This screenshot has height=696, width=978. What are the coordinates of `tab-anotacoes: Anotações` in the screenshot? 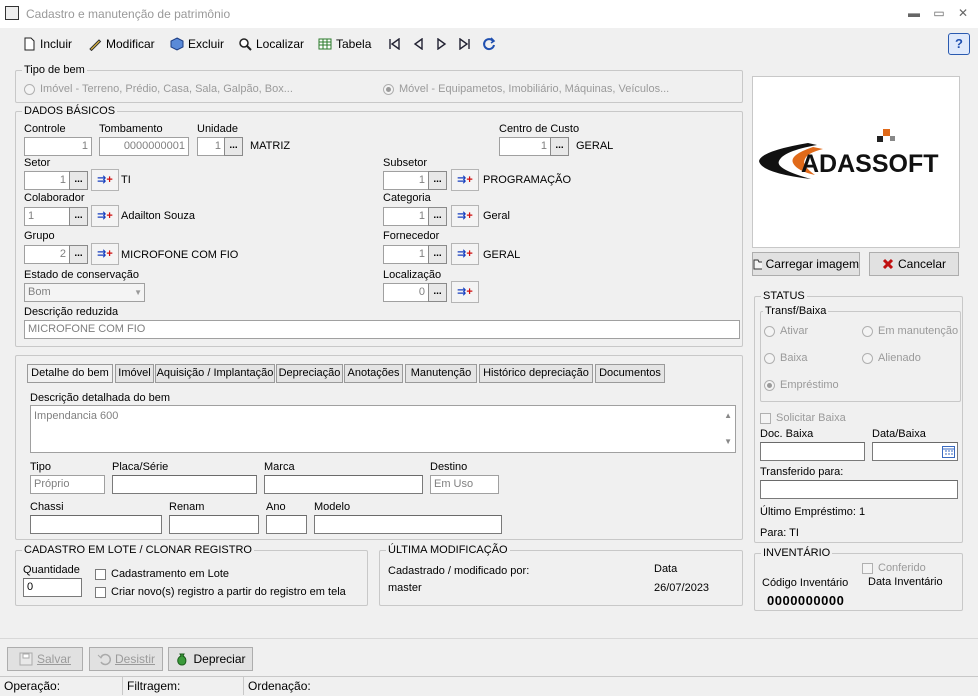 It's located at (373, 373).